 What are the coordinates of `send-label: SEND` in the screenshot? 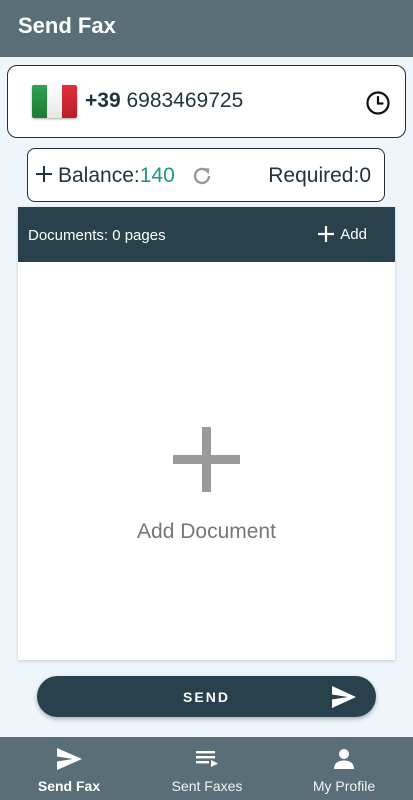 It's located at (206, 697).